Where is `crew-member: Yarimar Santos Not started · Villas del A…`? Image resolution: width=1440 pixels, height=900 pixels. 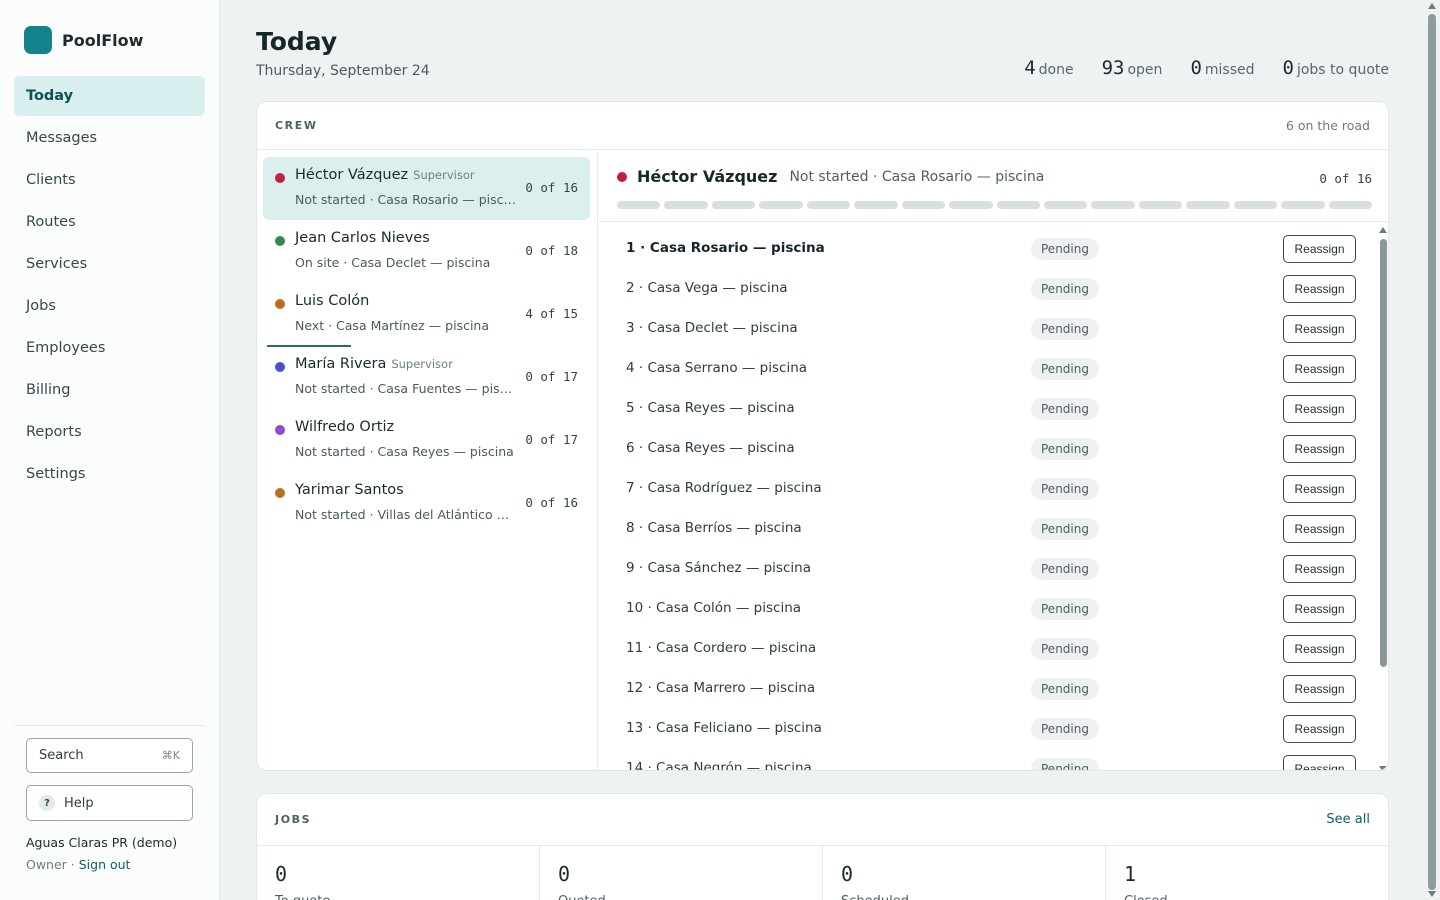 crew-member: Yarimar Santos Not started · Villas del A… is located at coordinates (426, 503).